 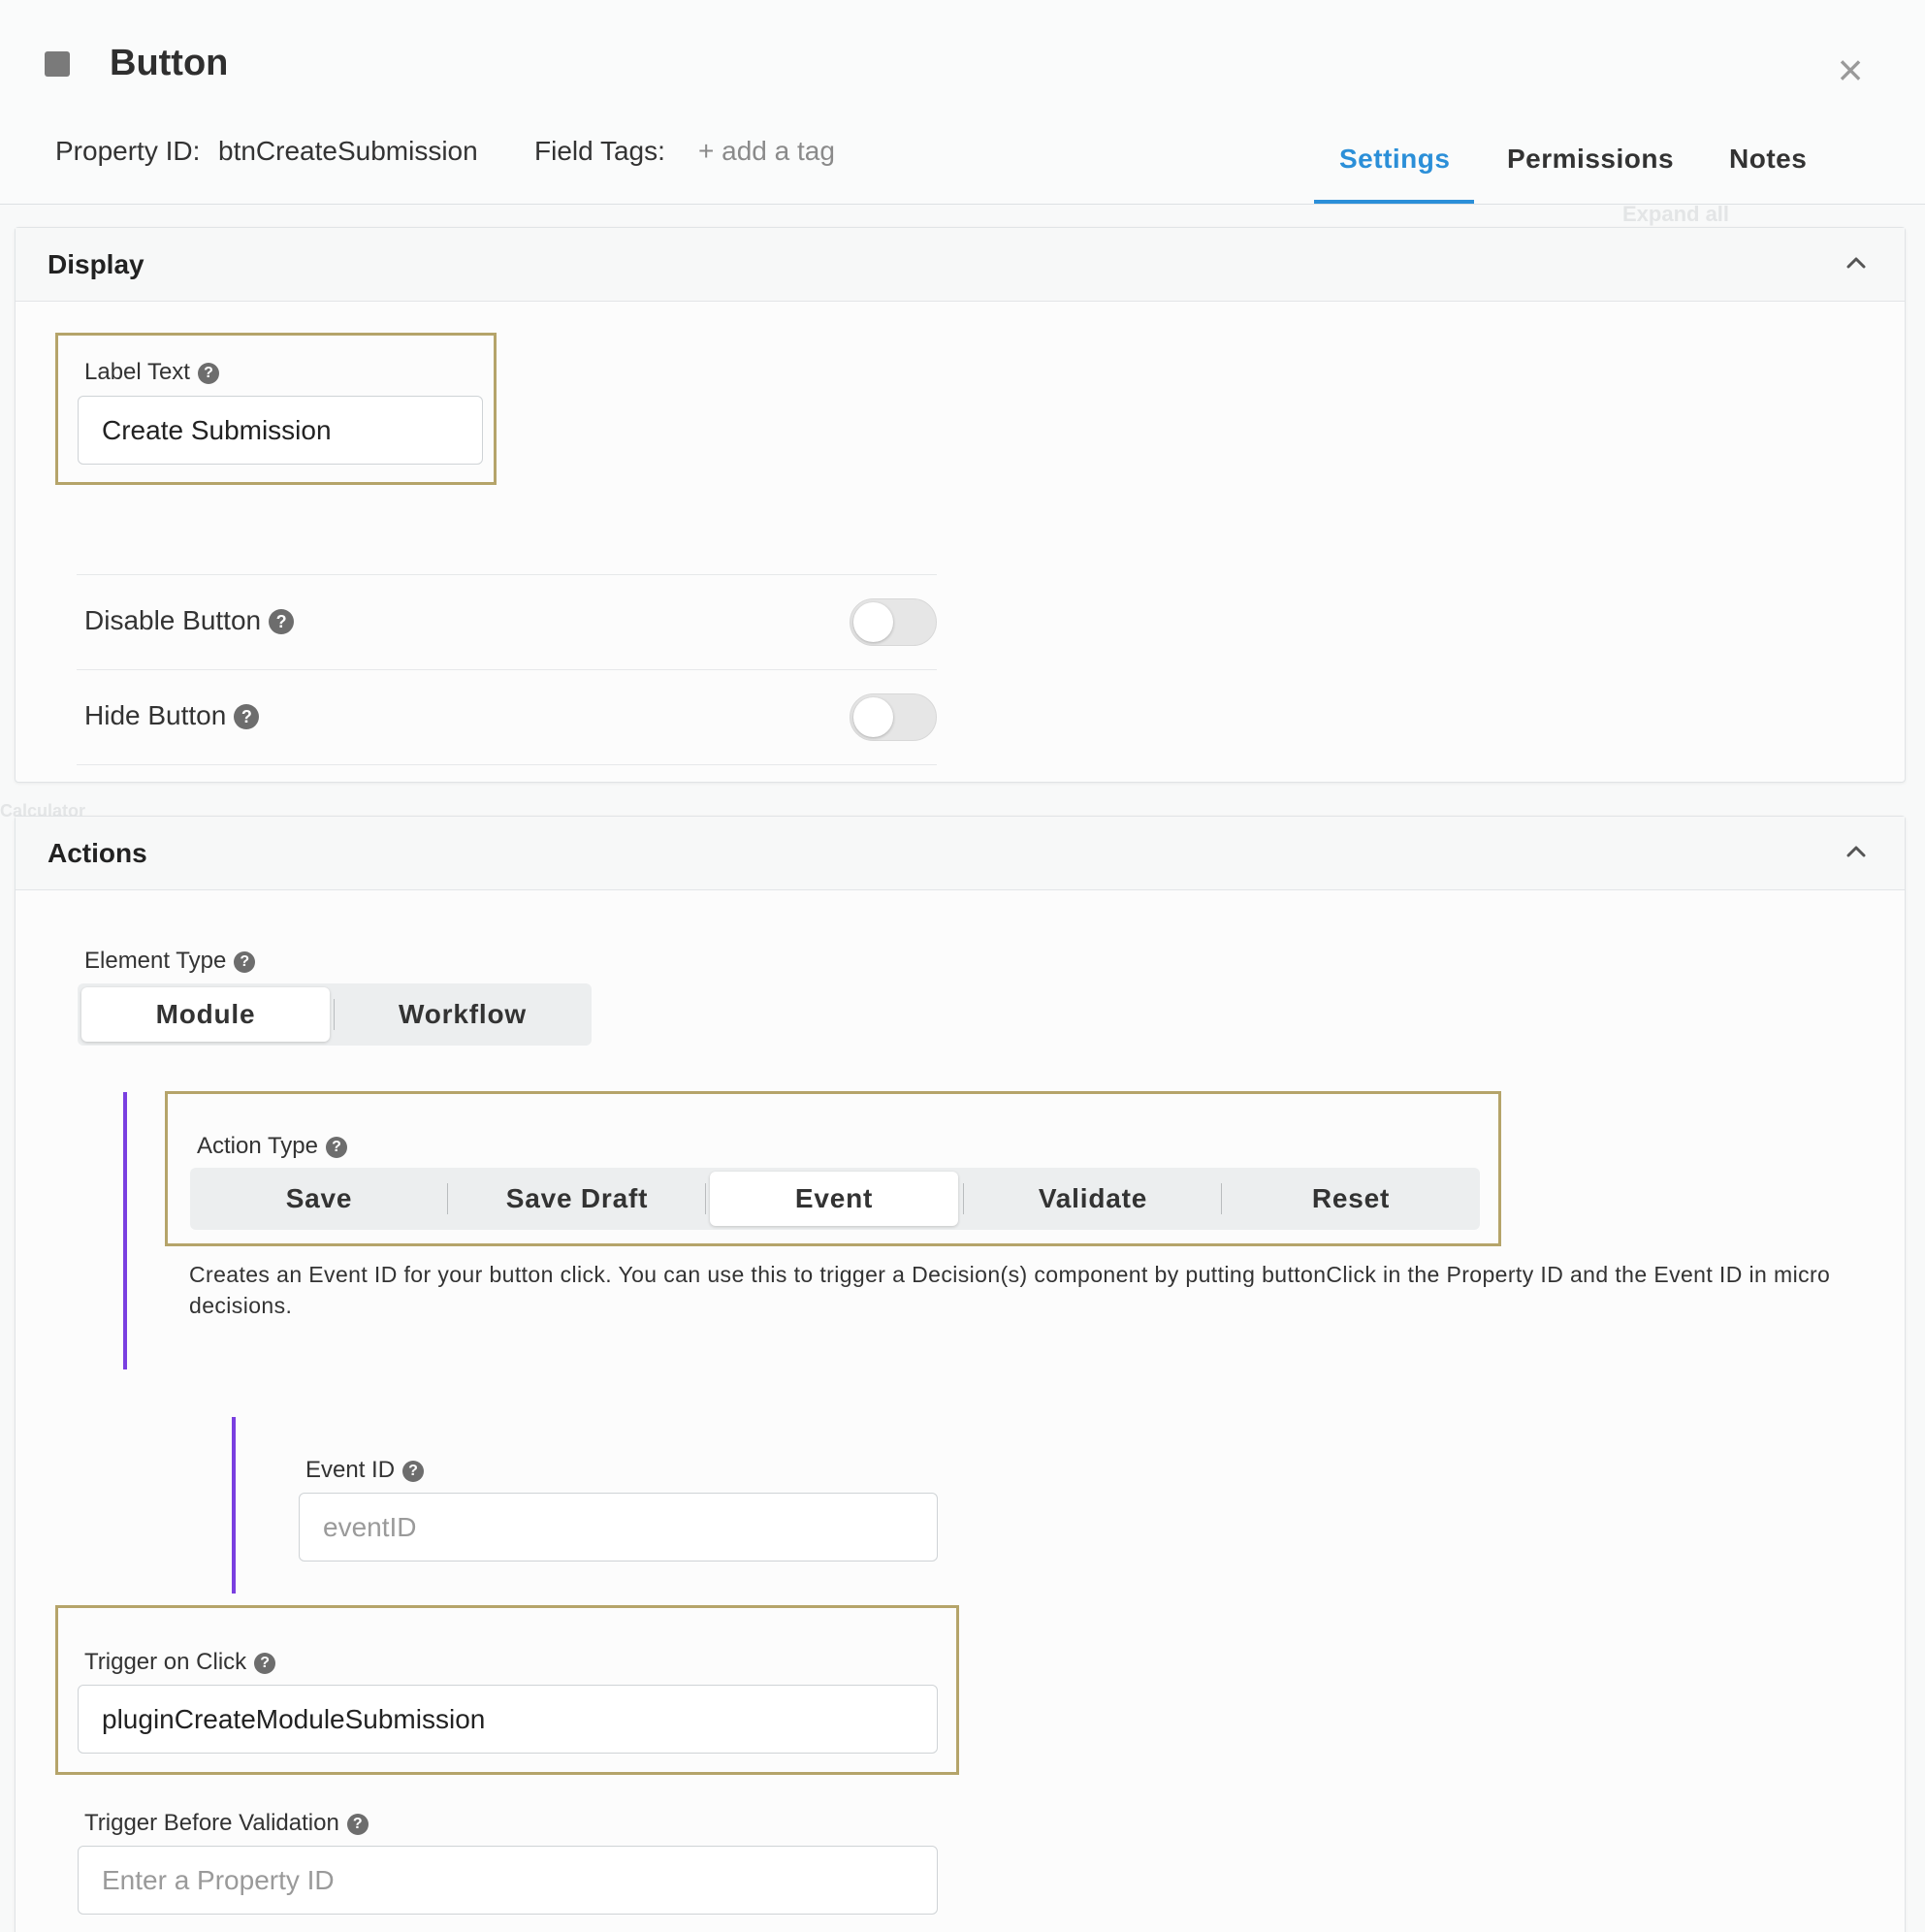 What do you see at coordinates (170, 63) in the screenshot?
I see `dialog-title: Button` at bounding box center [170, 63].